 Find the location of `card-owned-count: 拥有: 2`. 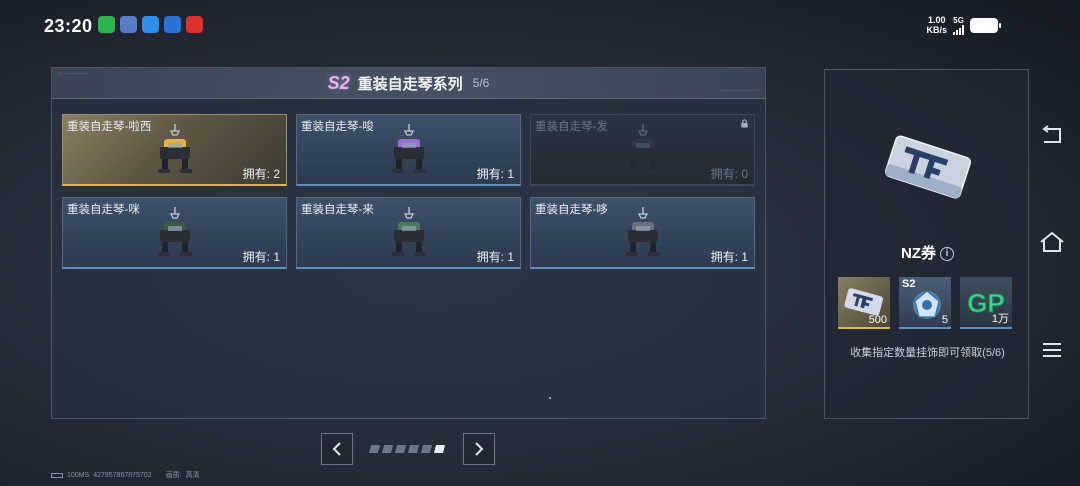

card-owned-count: 拥有: 2 is located at coordinates (261, 174).